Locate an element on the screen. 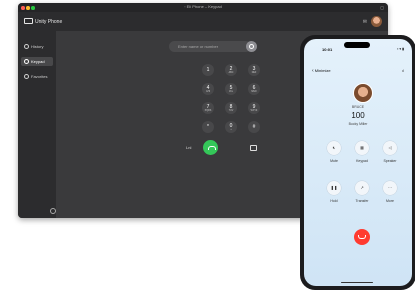 The height and width of the screenshot is (290, 415). key-digit: 8 is located at coordinates (231, 107).